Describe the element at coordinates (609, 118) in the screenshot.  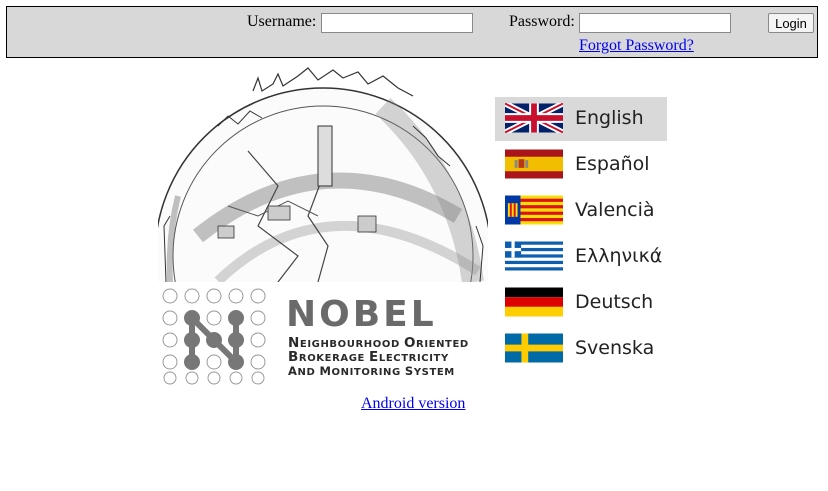
I see `language-label: English` at that location.